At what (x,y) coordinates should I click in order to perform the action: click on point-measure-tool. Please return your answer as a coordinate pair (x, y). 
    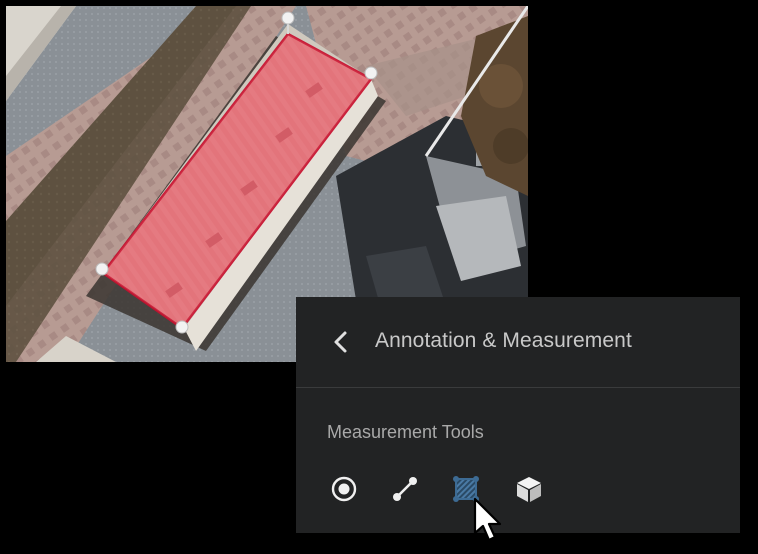
    Looking at the image, I should click on (344, 489).